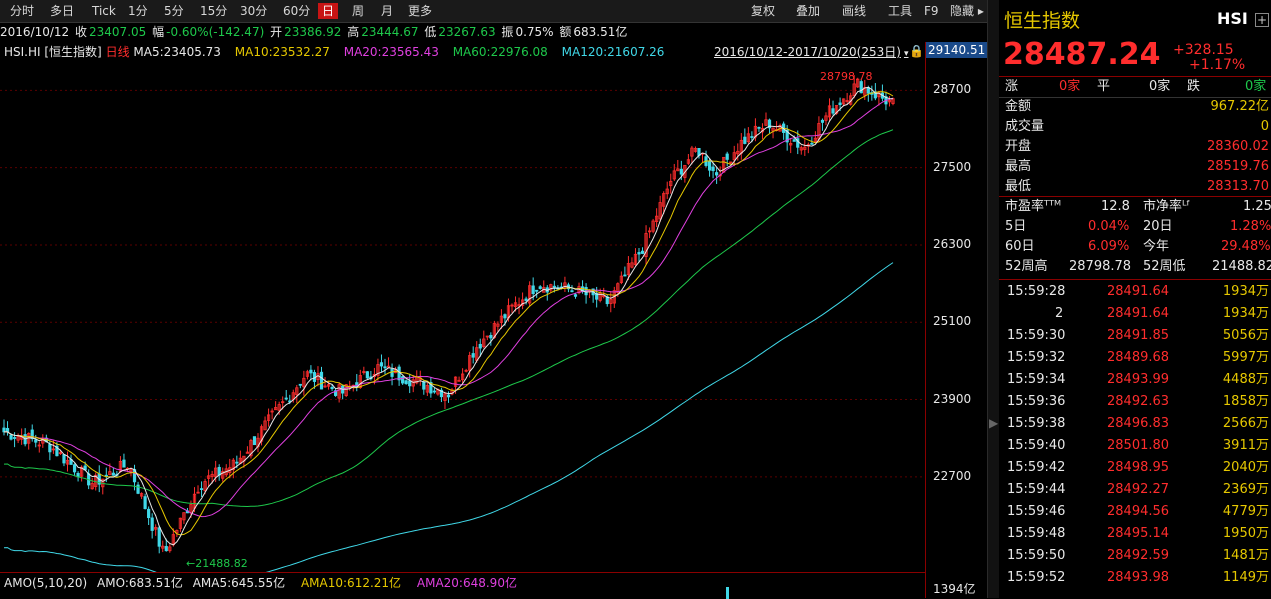  I want to click on info-amp-label: 振, so click(507, 32).